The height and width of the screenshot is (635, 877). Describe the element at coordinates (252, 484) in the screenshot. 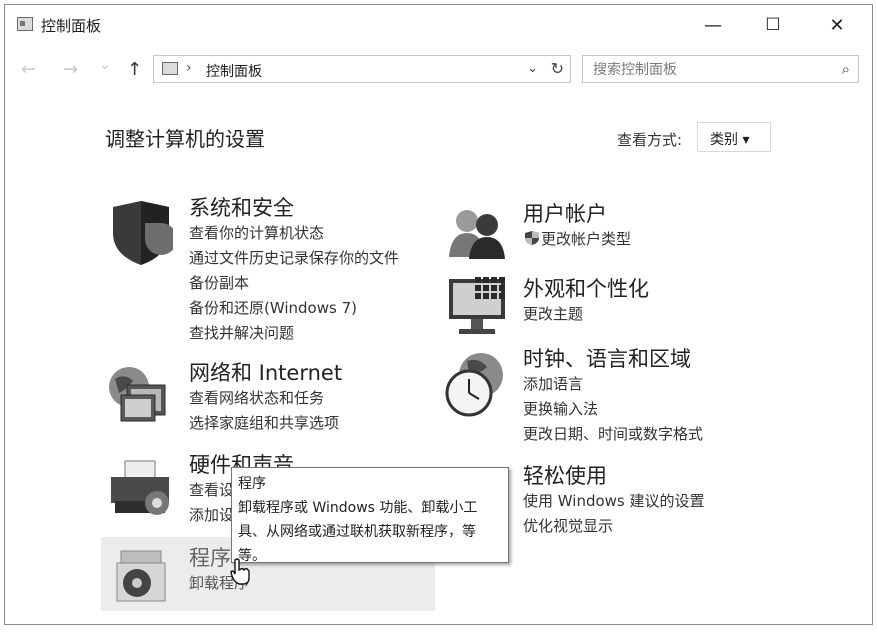

I see `tooltip-title: 程序` at that location.